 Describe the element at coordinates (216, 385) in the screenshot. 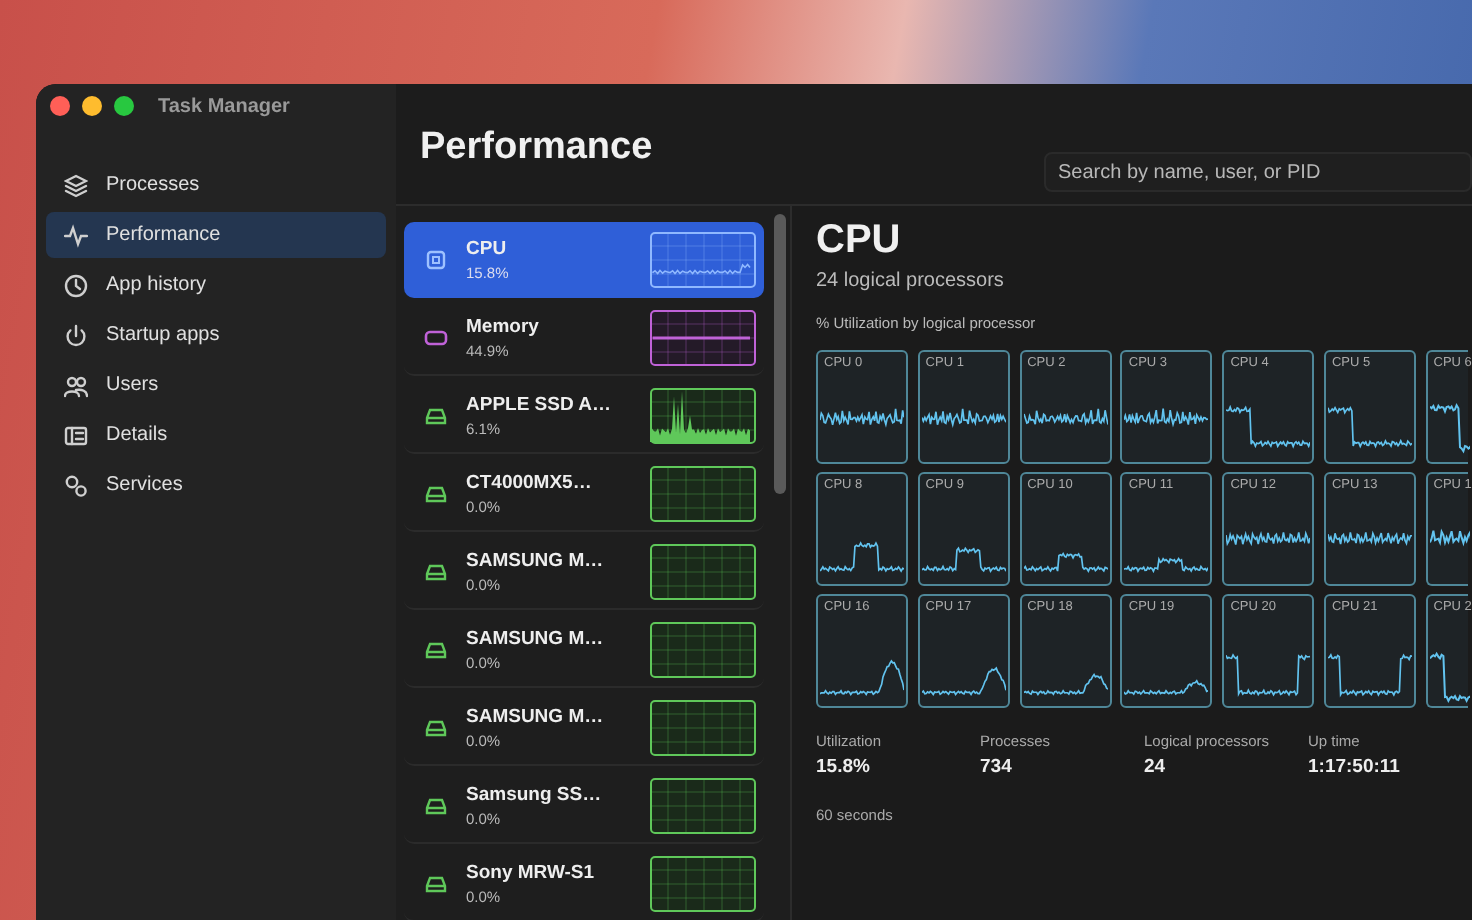

I see `sidebar-item: Users` at that location.